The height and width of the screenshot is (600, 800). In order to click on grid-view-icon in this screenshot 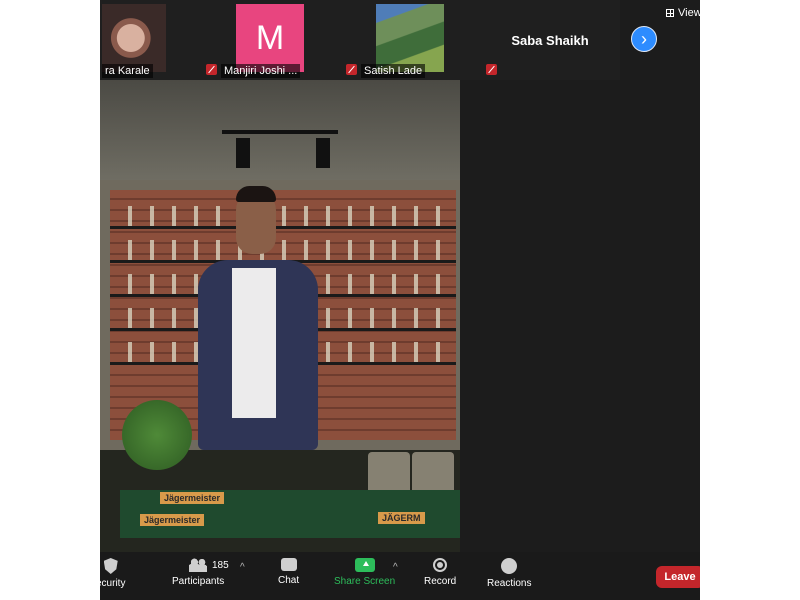, I will do `click(670, 13)`.